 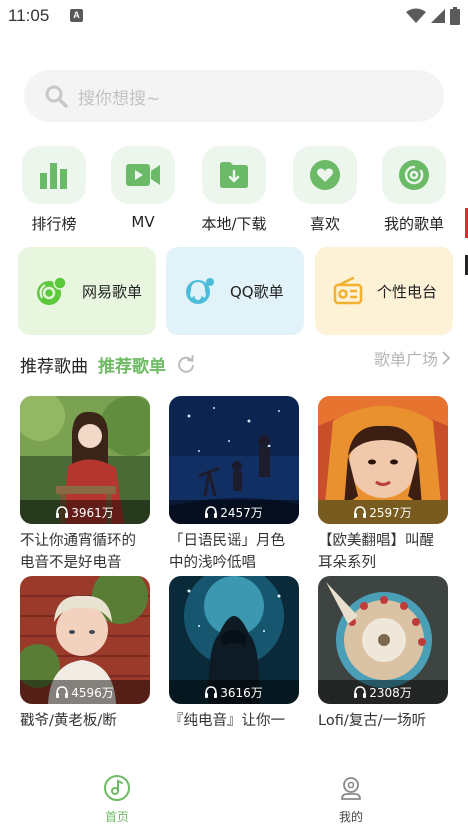 What do you see at coordinates (234, 640) in the screenshot?
I see `playlist-cover: 3616万` at bounding box center [234, 640].